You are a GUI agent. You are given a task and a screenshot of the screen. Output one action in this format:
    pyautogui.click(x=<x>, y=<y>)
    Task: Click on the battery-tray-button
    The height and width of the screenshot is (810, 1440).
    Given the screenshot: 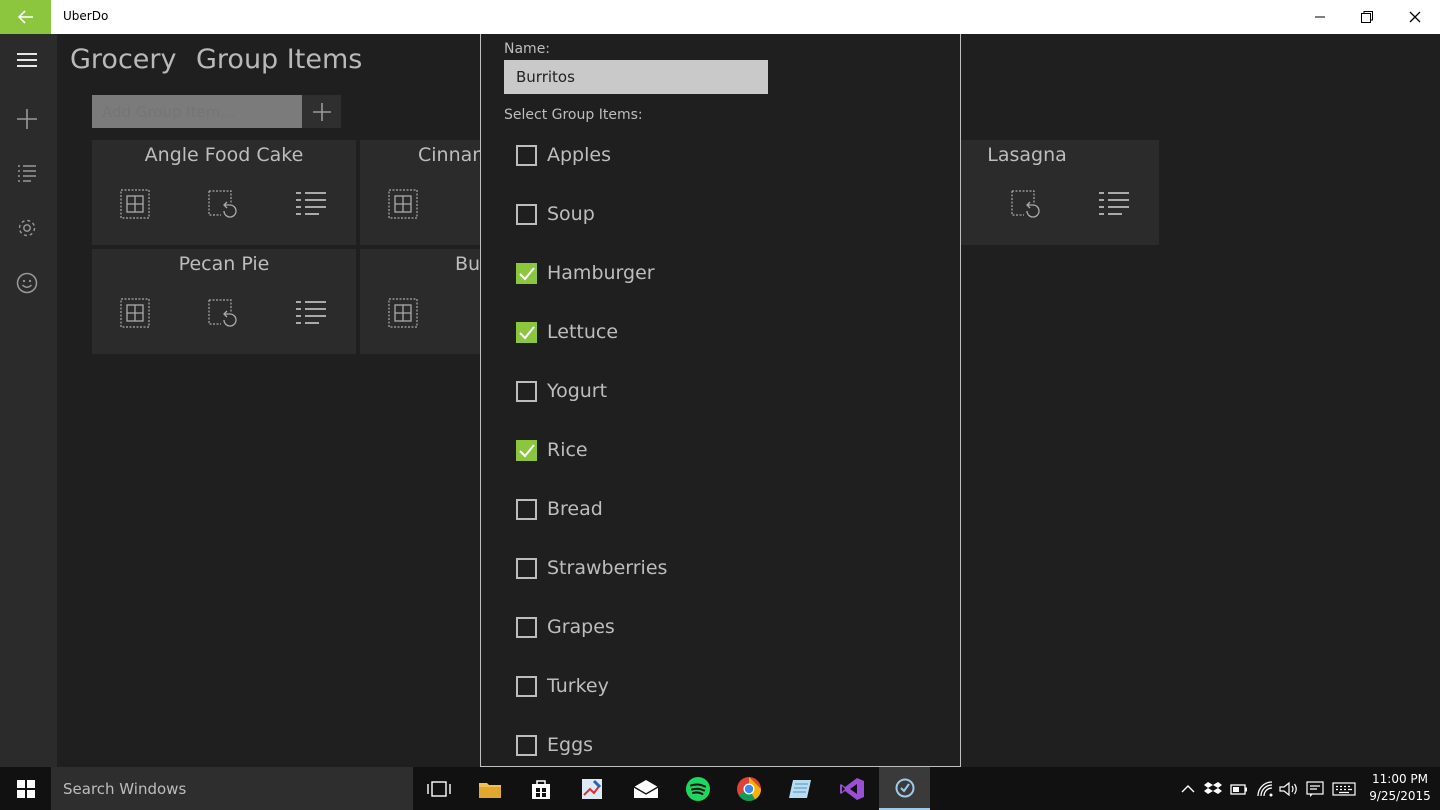 What is the action you would take?
    pyautogui.click(x=1239, y=788)
    